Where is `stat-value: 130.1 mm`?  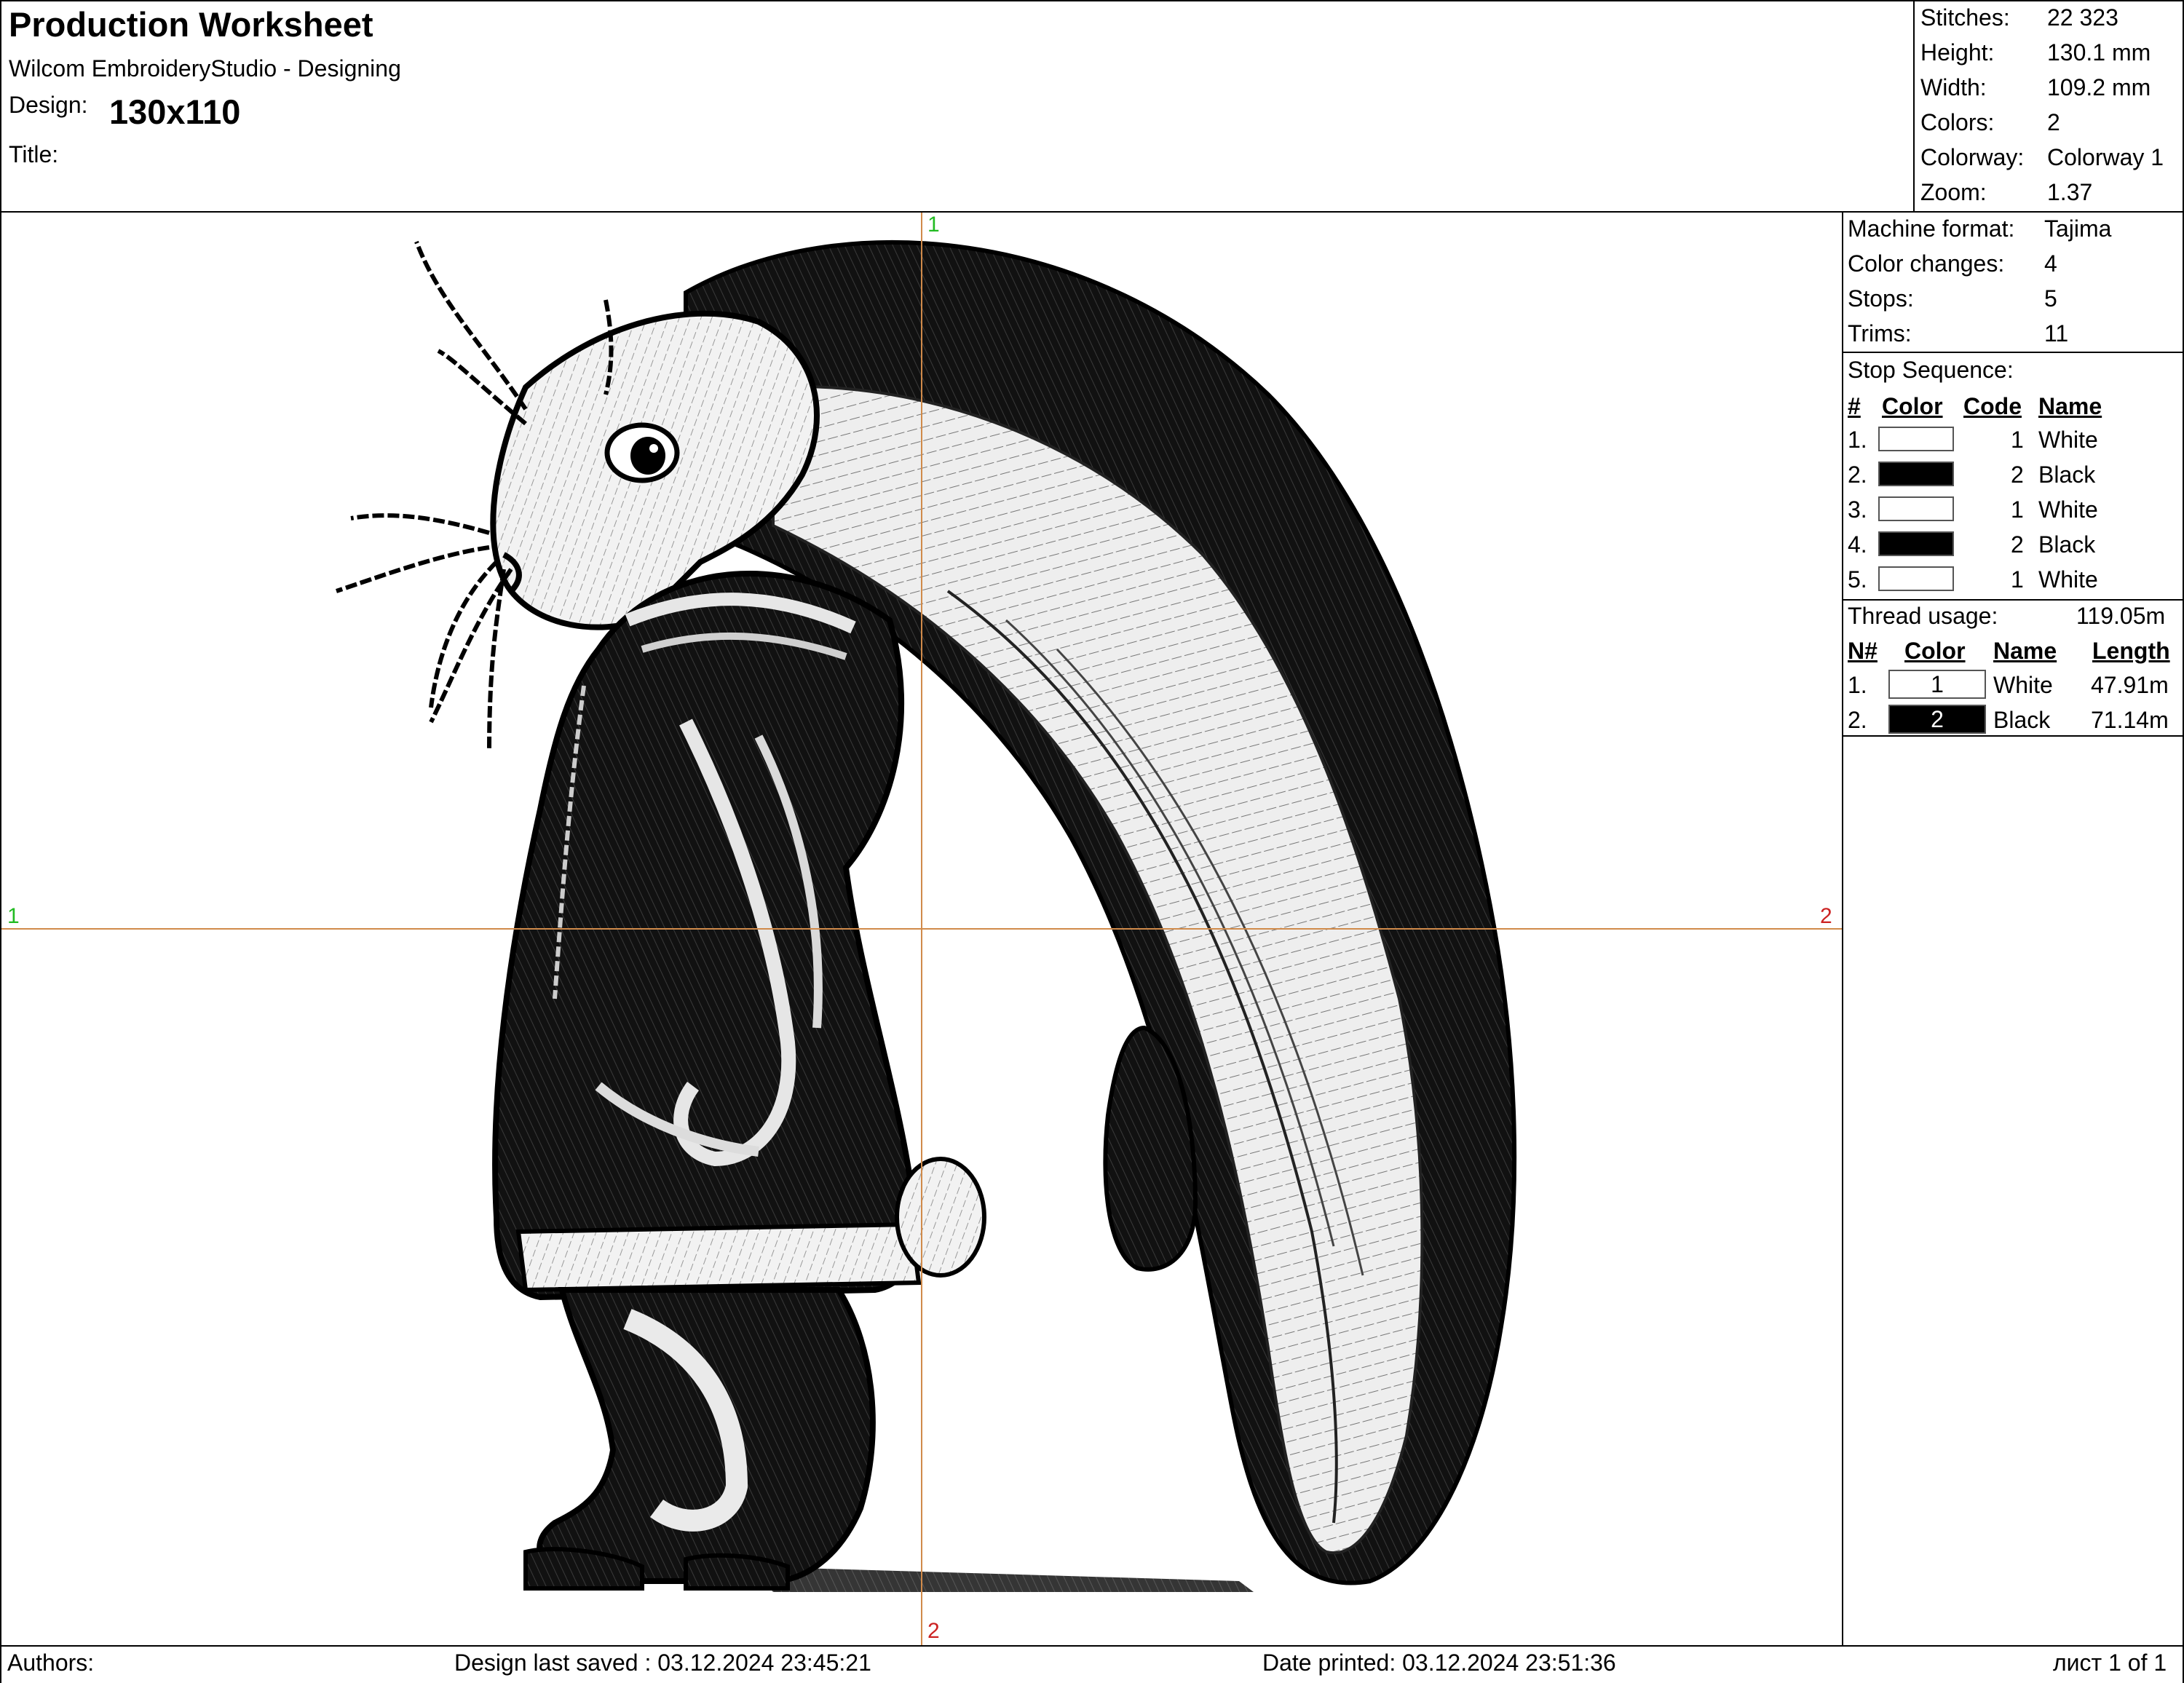 stat-value: 130.1 mm is located at coordinates (2099, 52).